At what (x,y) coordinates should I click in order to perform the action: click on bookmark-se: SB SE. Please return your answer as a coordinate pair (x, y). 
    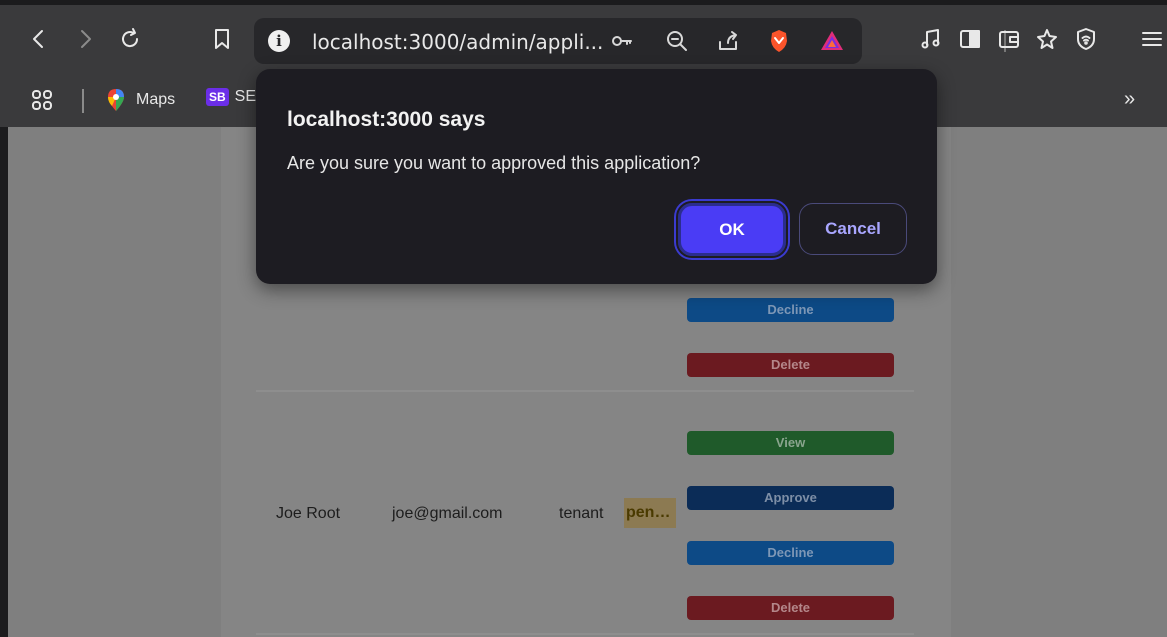
    Looking at the image, I should click on (231, 97).